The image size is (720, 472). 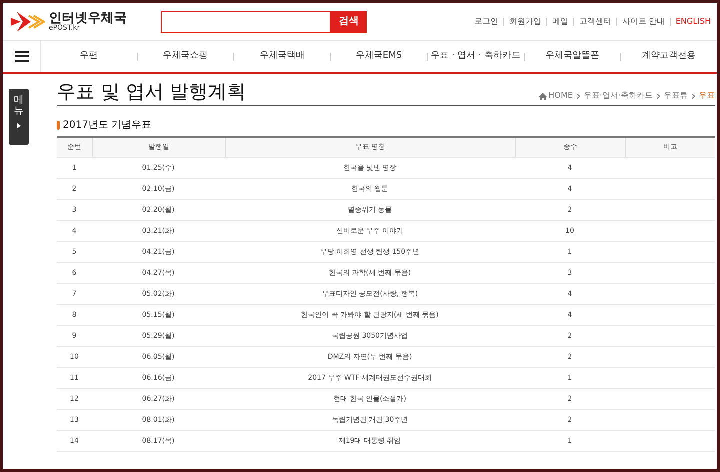 What do you see at coordinates (246, 21) in the screenshot?
I see `search-field` at bounding box center [246, 21].